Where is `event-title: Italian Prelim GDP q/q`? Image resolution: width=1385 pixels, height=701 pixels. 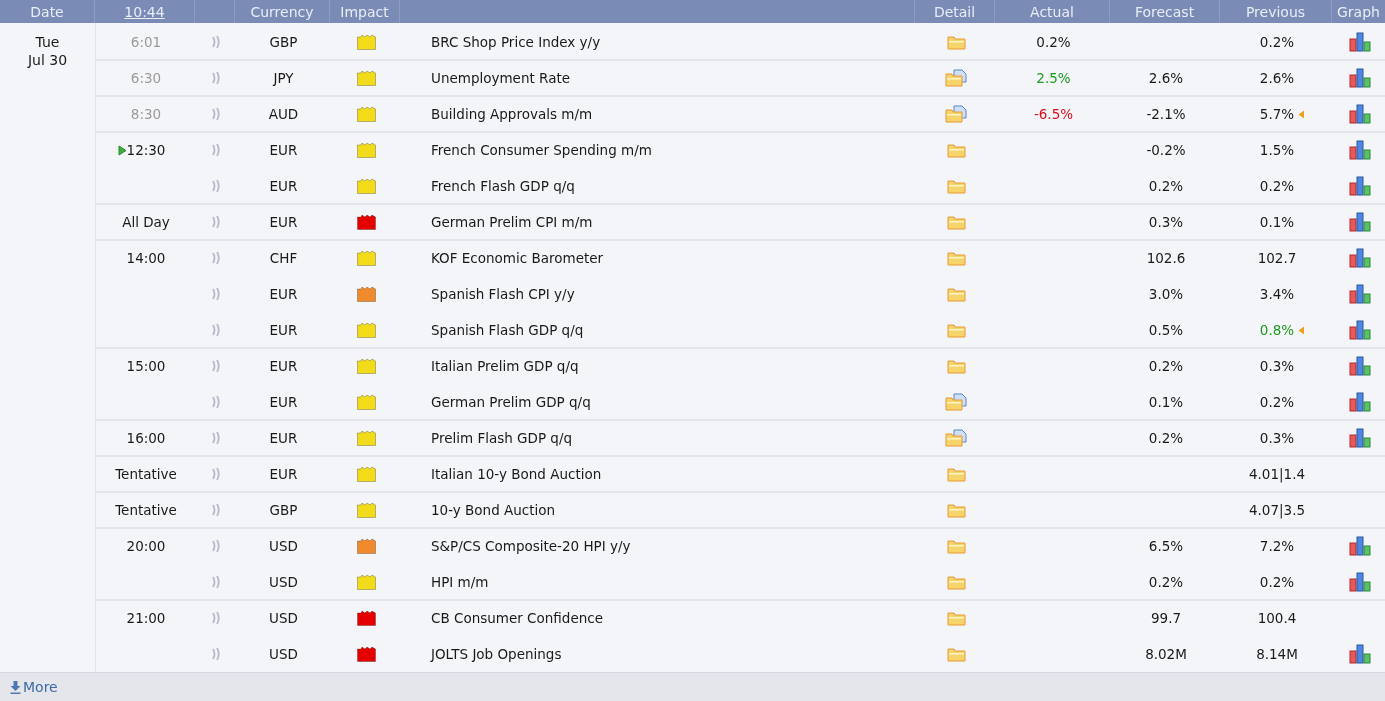 event-title: Italian Prelim GDP q/q is located at coordinates (505, 366).